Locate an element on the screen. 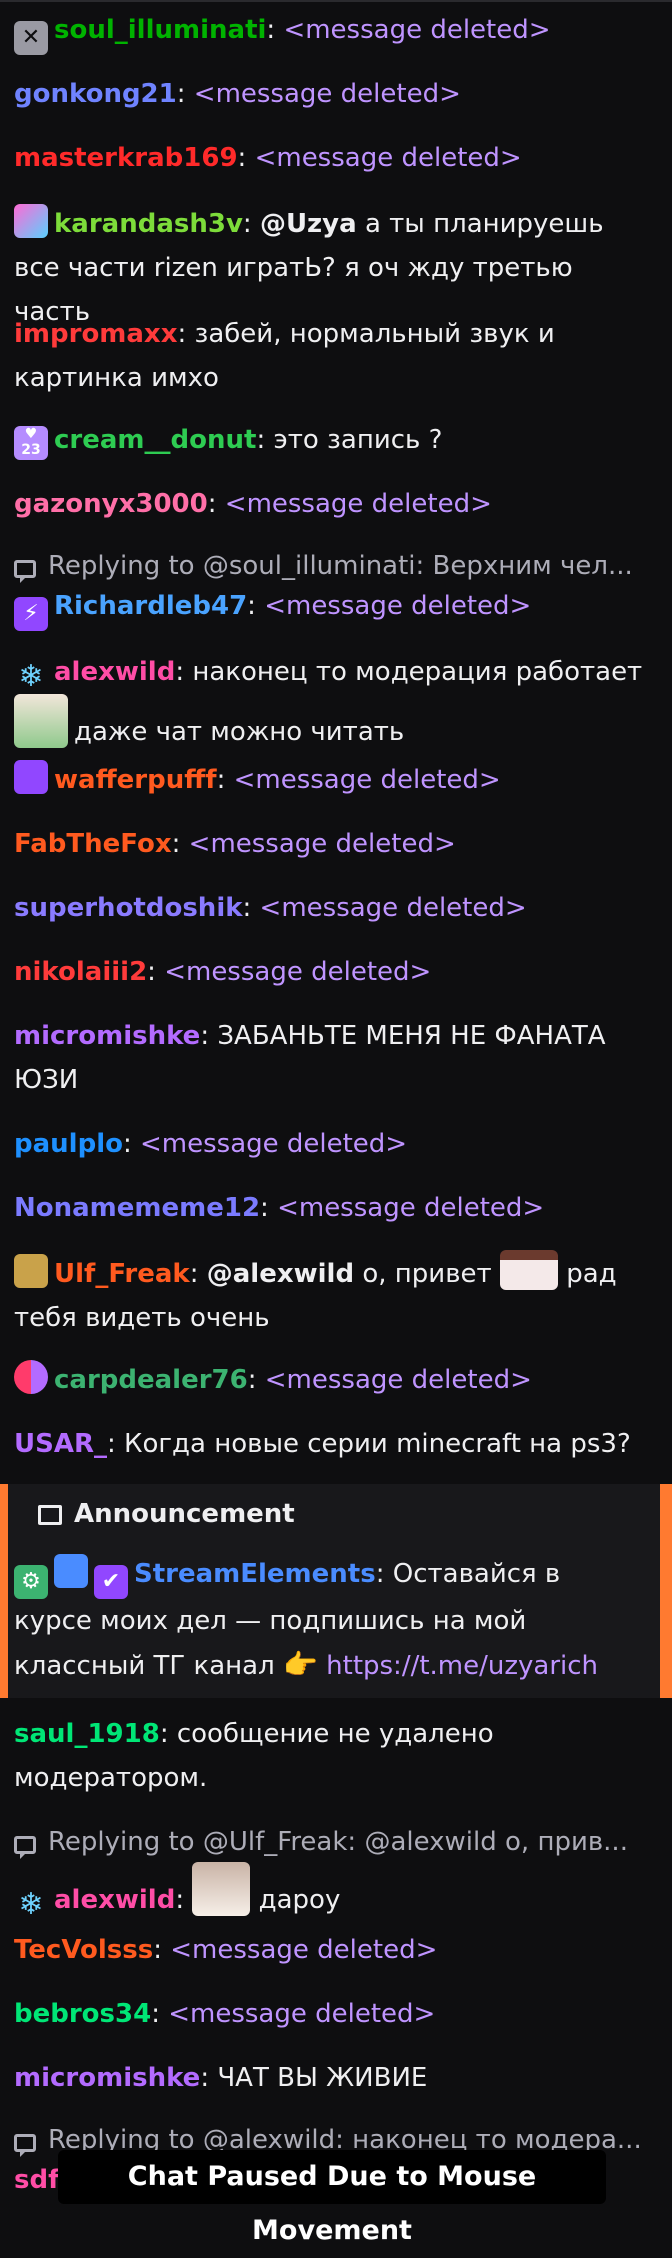 The width and height of the screenshot is (672, 2258). chat-message: gazonyx3000: <message deleted> is located at coordinates (253, 504).